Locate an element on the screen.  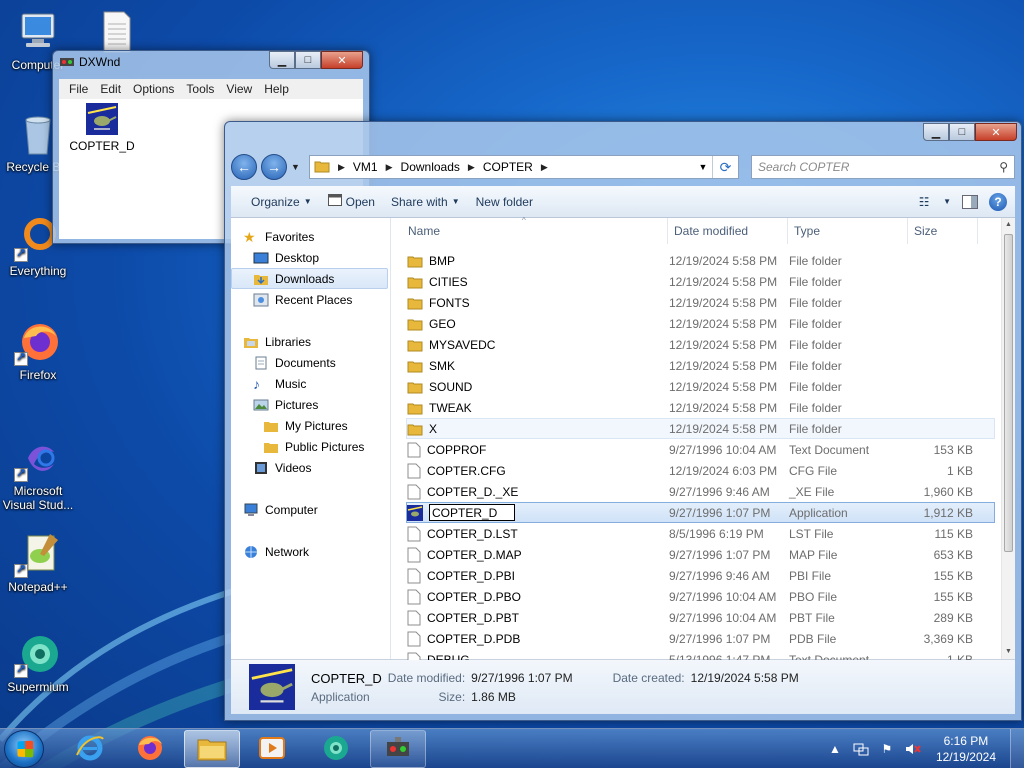
desktop-icon-notepad-plus-plus: Notepad++ is located at coordinates (38, 562).